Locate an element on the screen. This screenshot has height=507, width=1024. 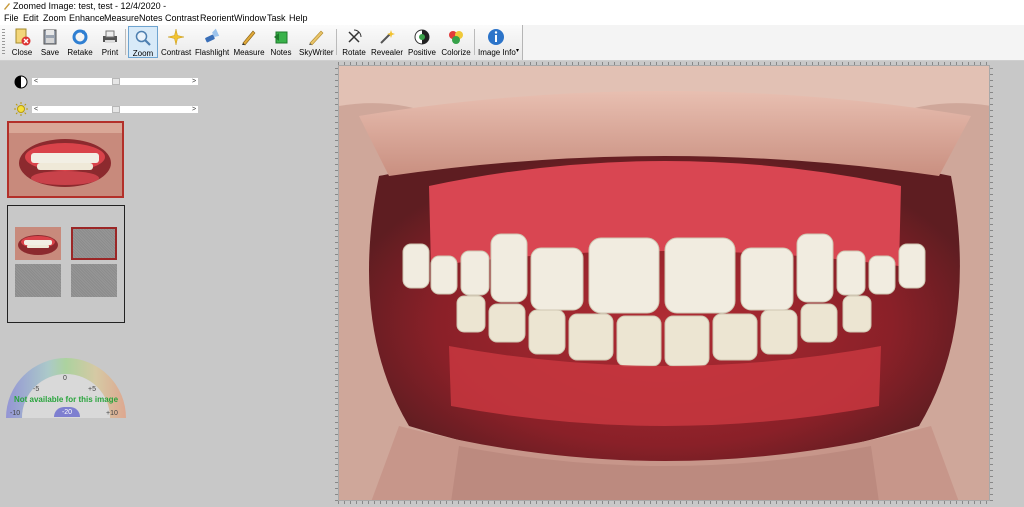
app-icon is located at coordinates (7, 6).